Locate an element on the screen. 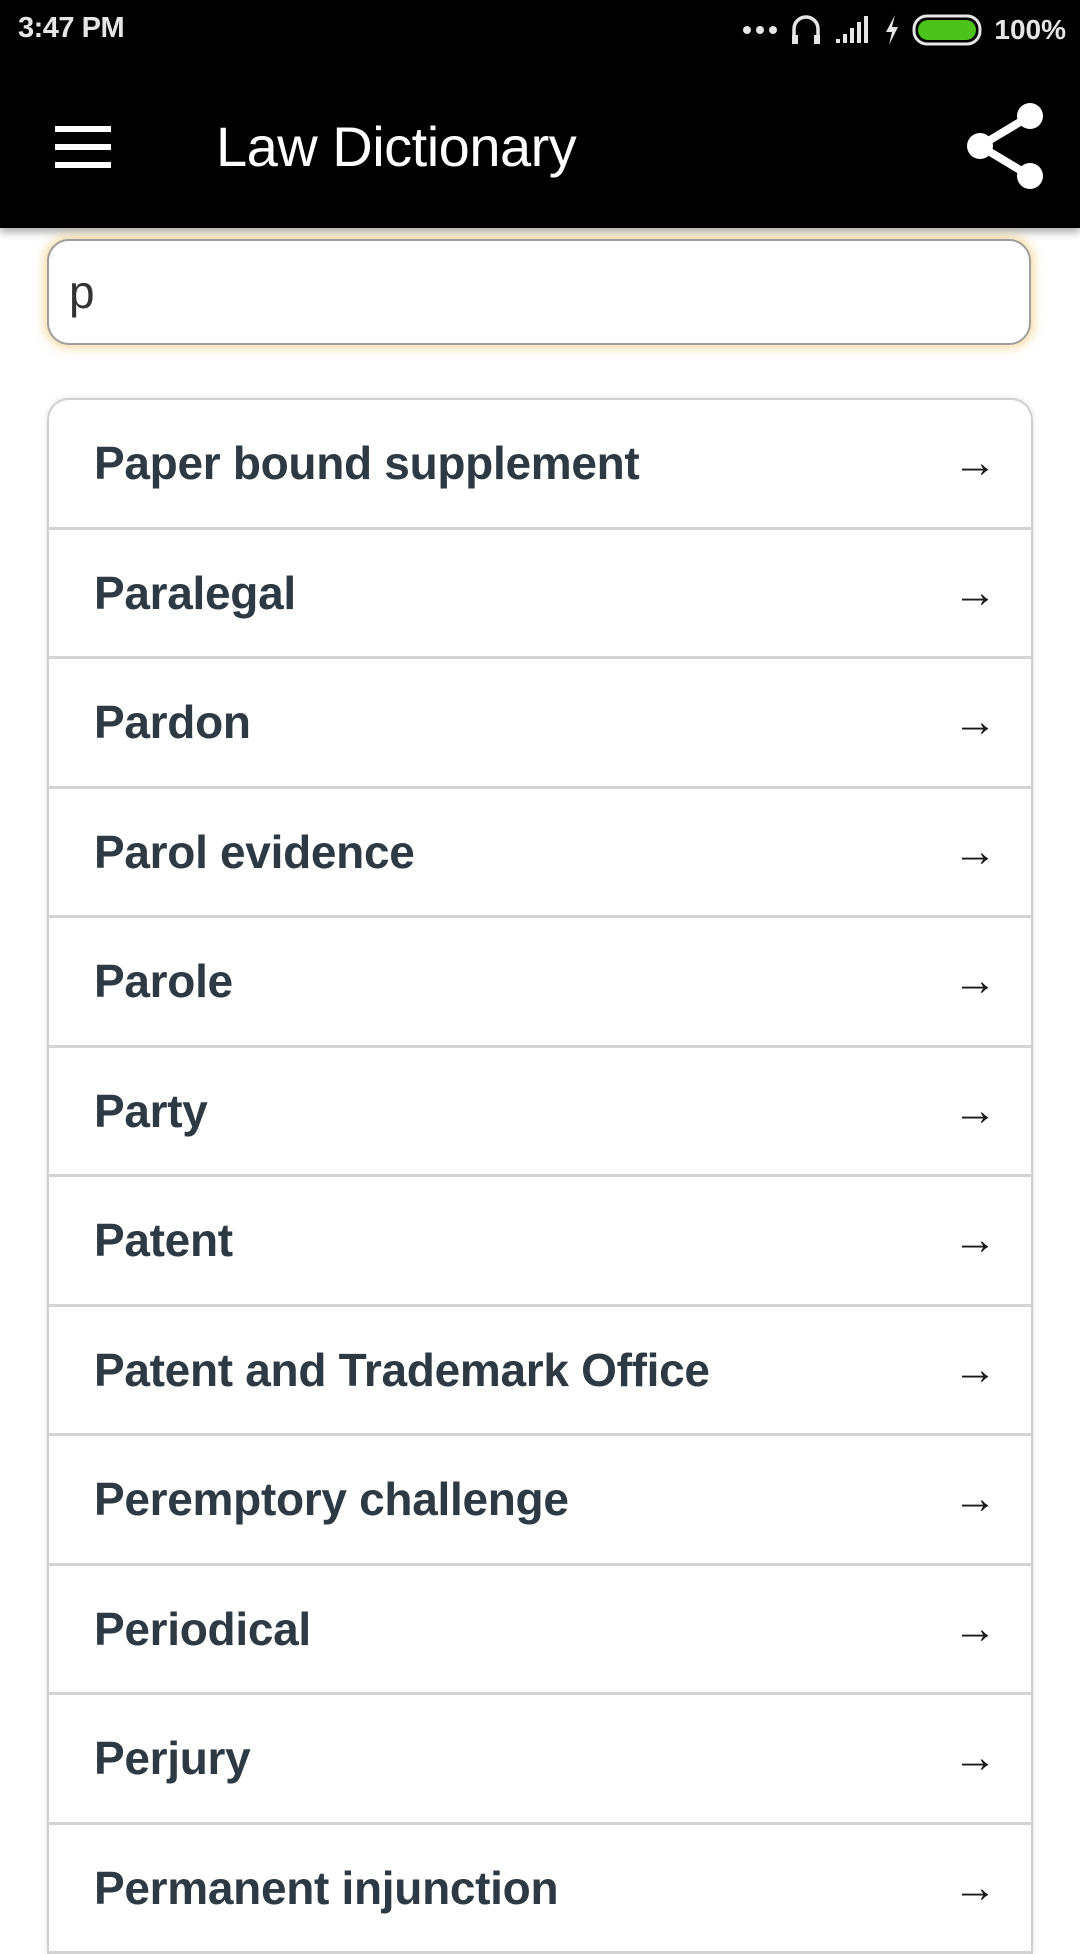 The width and height of the screenshot is (1080, 1954). battery-percent: 100% is located at coordinates (1030, 30).